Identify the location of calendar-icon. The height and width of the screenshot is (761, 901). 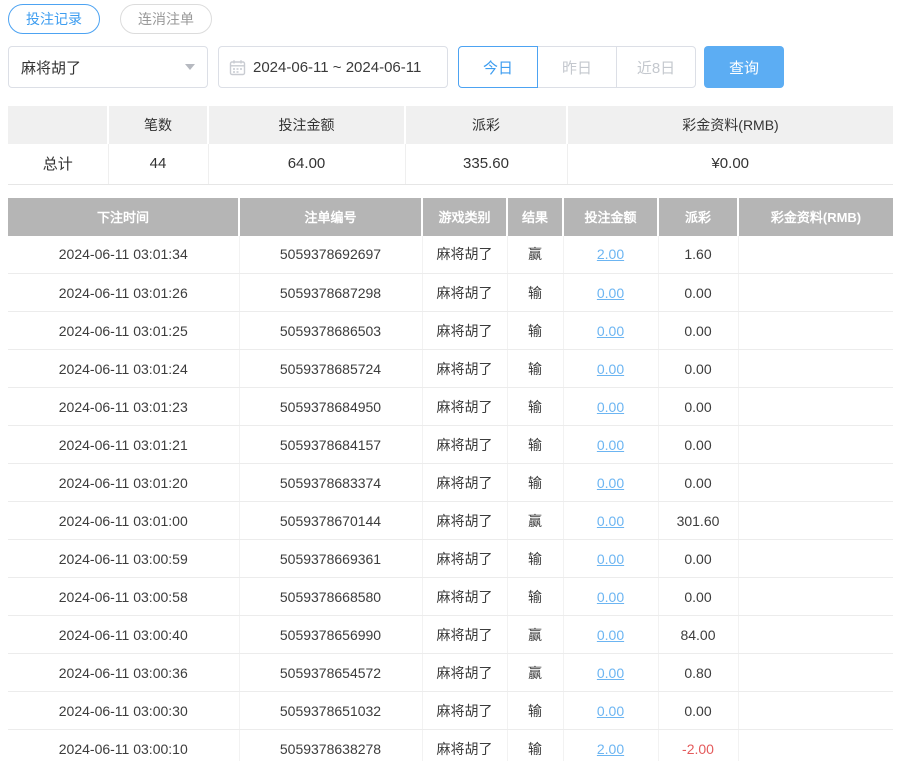
(237, 67).